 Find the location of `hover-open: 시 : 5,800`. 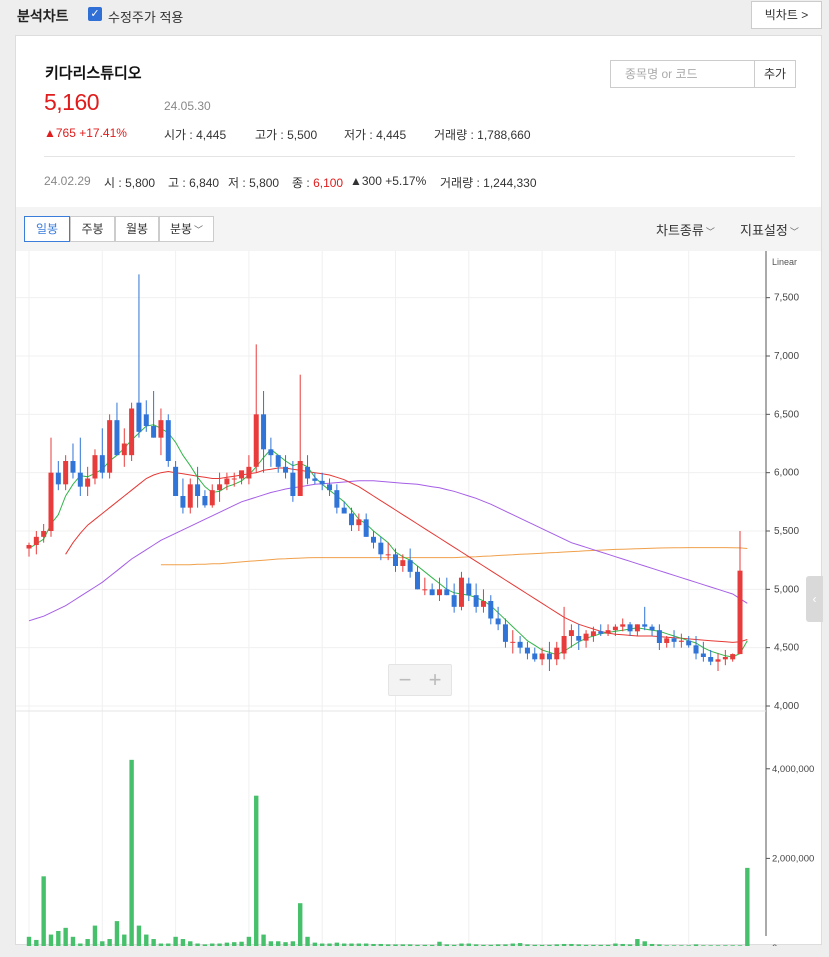

hover-open: 시 : 5,800 is located at coordinates (130, 183).